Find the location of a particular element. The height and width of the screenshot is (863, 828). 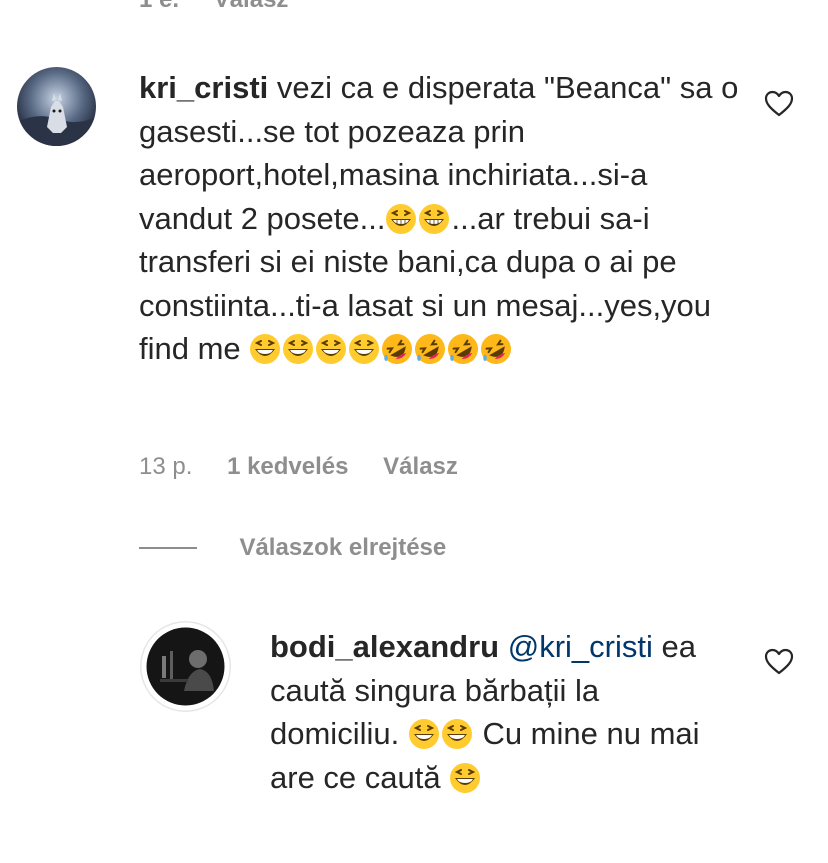

reply-like-heart-icon is located at coordinates (779, 661).